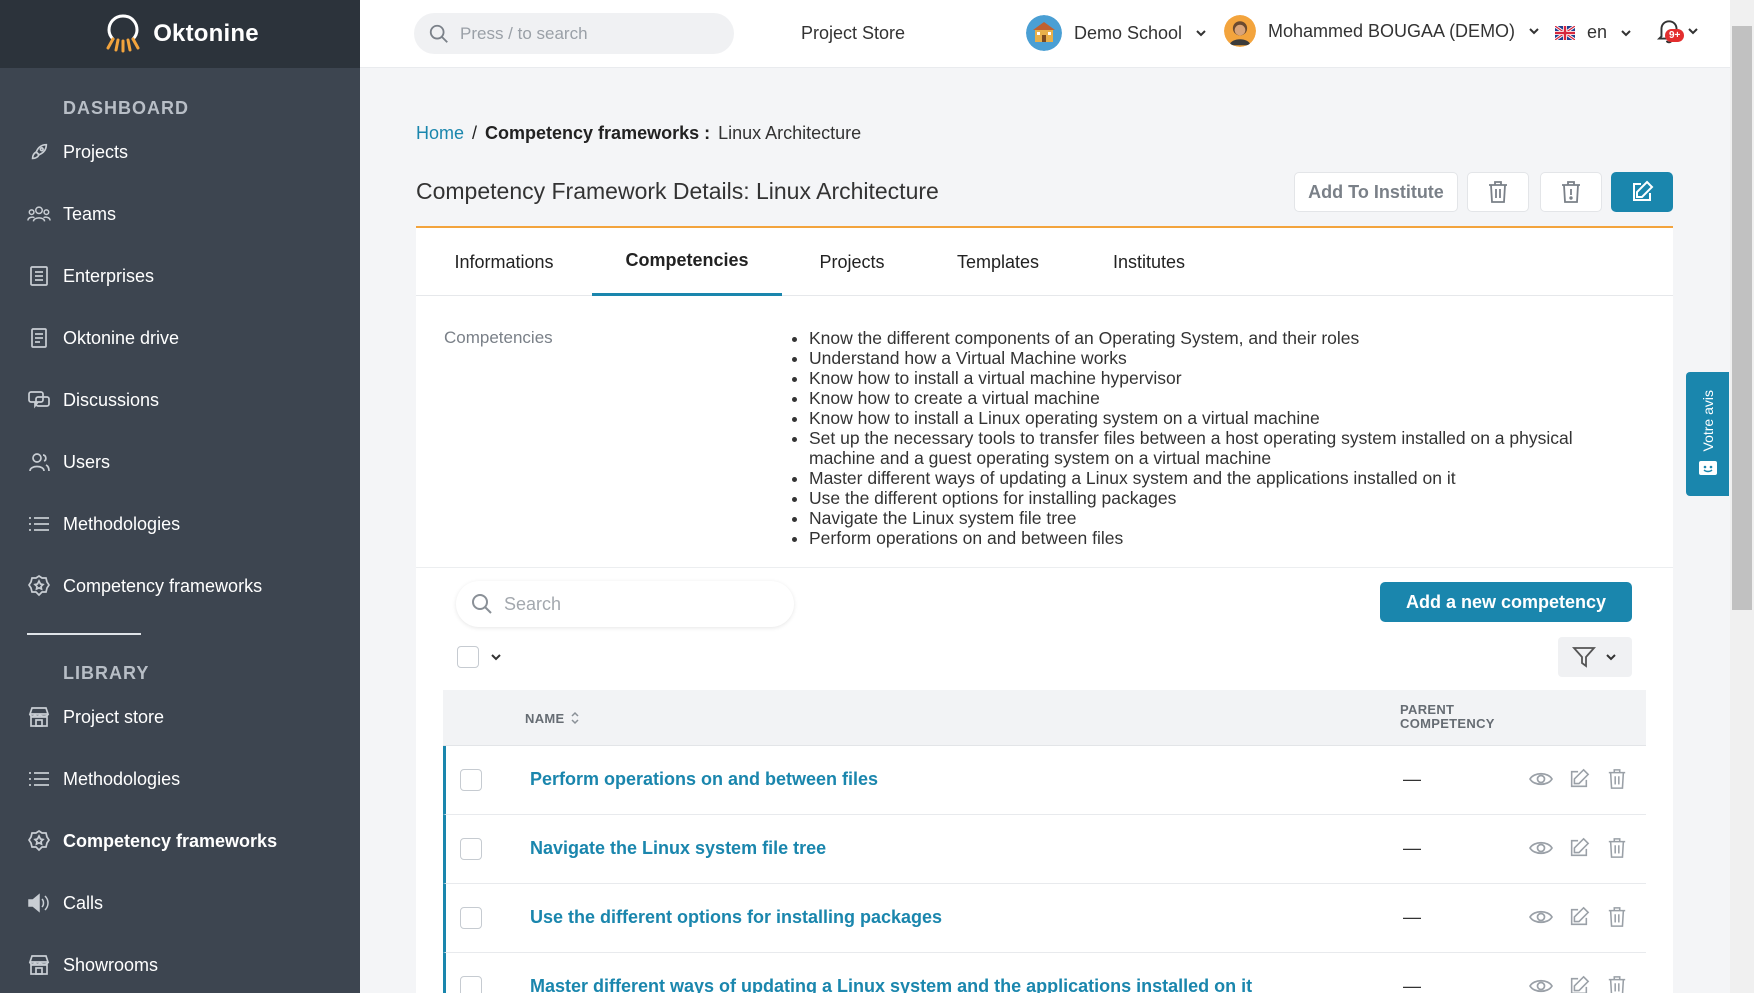  I want to click on sidebar-item-discussions: Discussions, so click(180, 400).